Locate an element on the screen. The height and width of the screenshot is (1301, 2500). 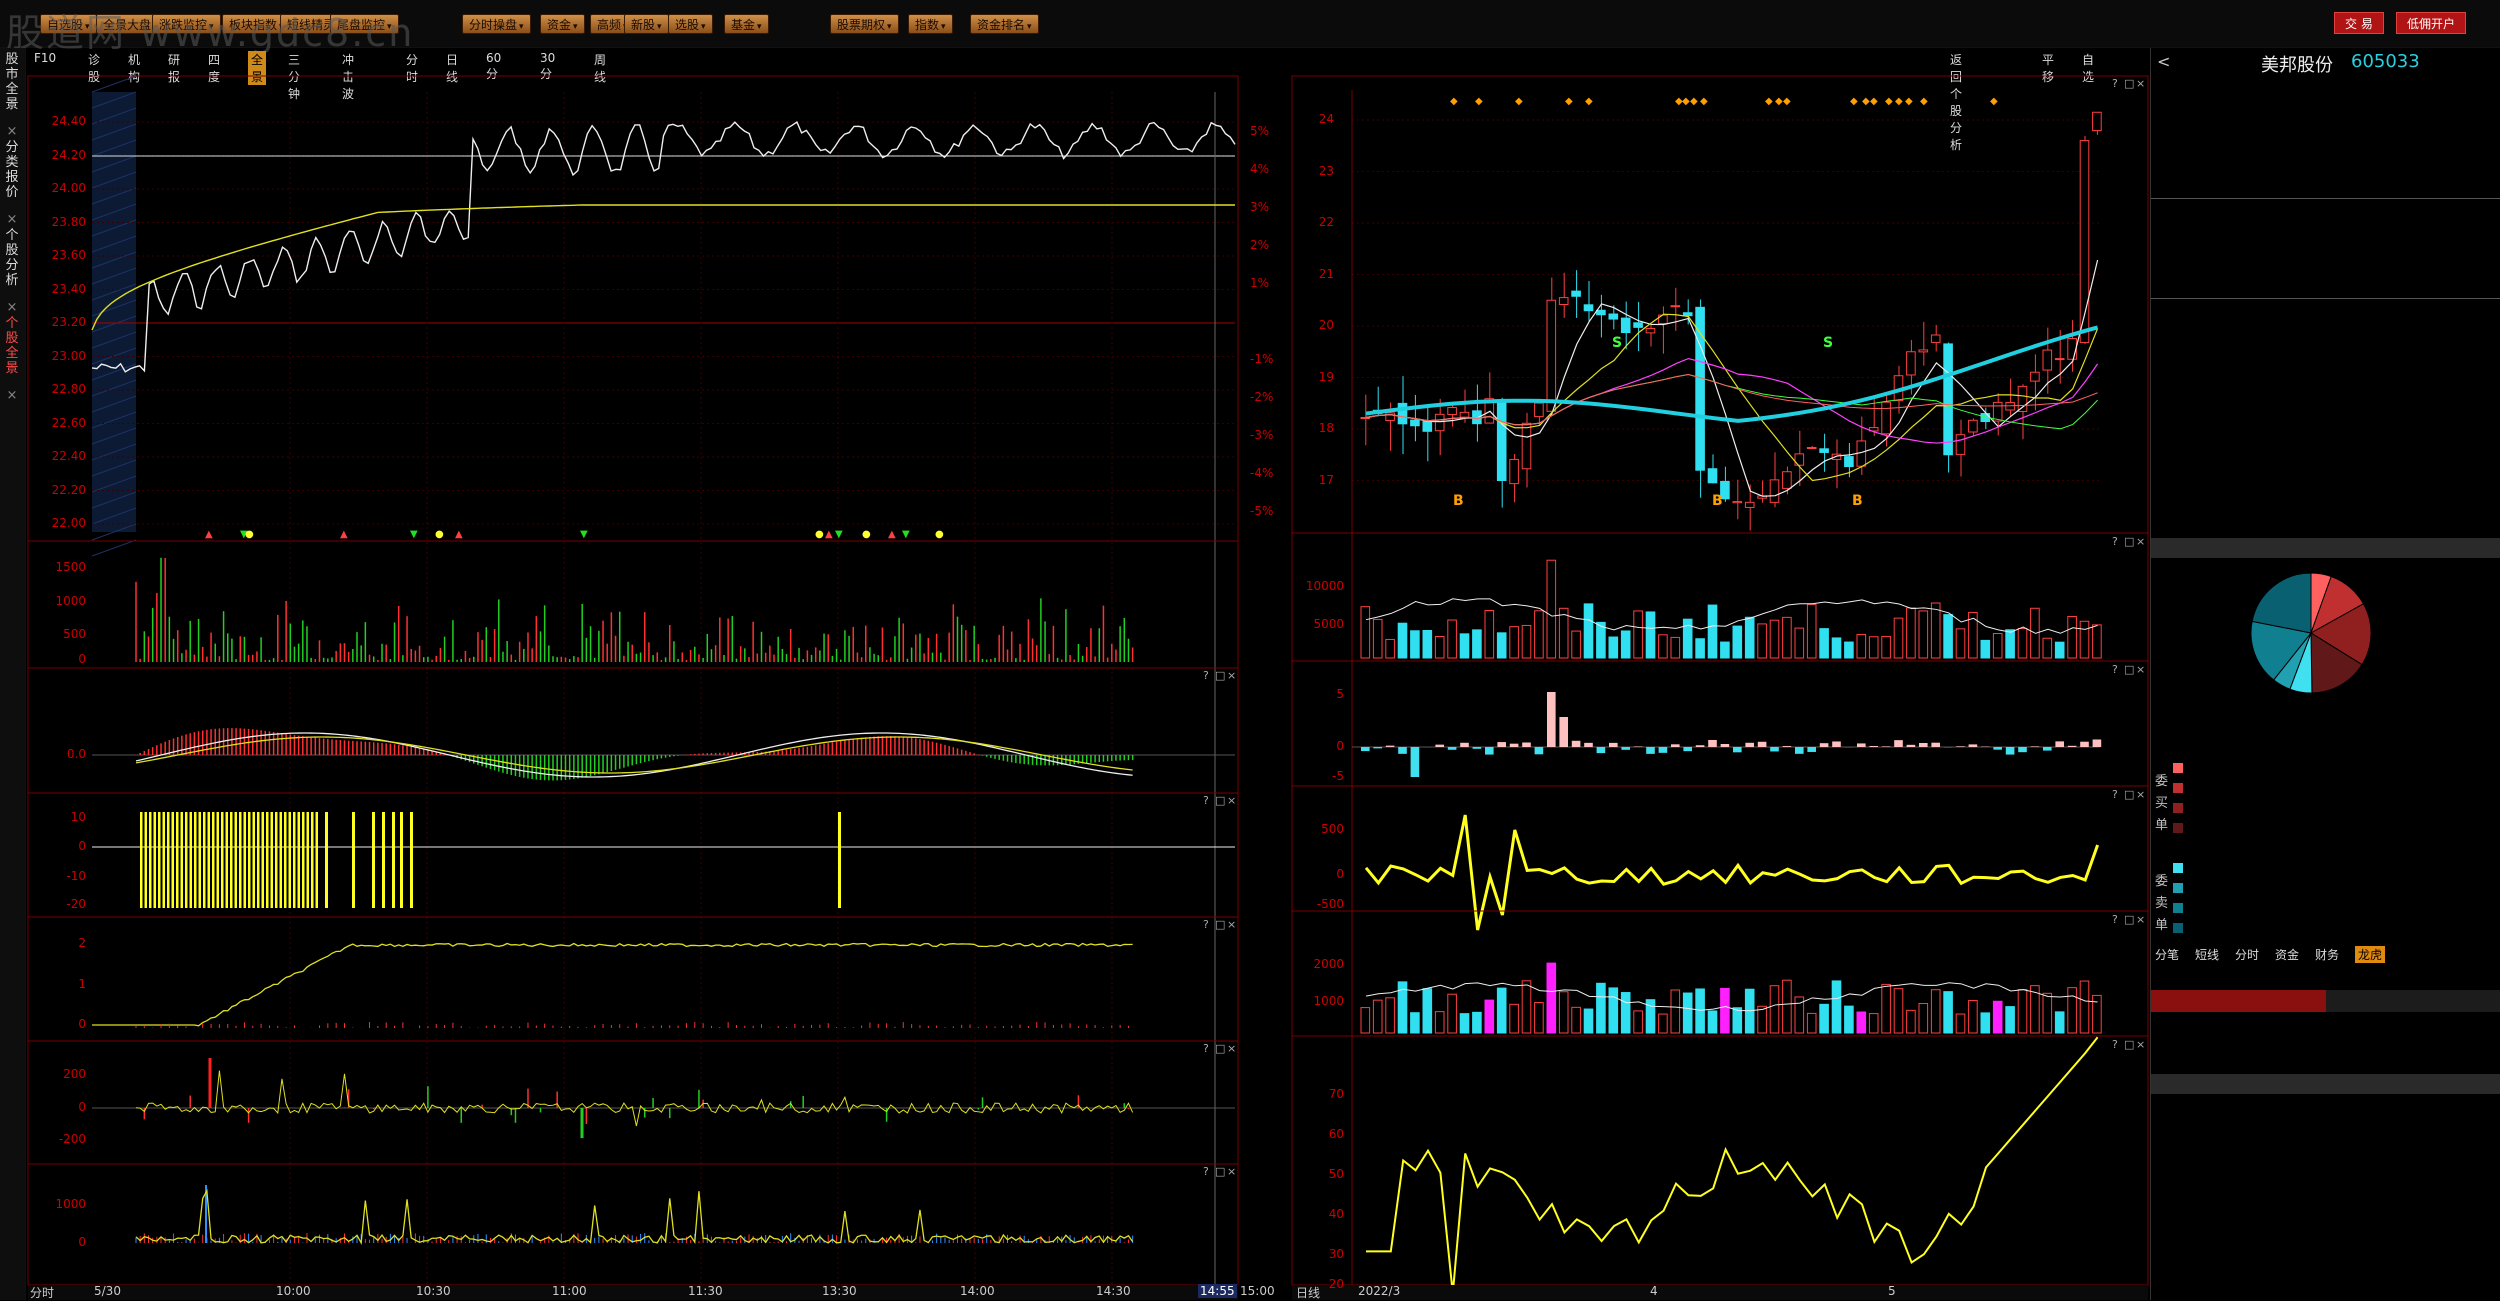
pct-axis-label: -4% is located at coordinates (1261, 473).